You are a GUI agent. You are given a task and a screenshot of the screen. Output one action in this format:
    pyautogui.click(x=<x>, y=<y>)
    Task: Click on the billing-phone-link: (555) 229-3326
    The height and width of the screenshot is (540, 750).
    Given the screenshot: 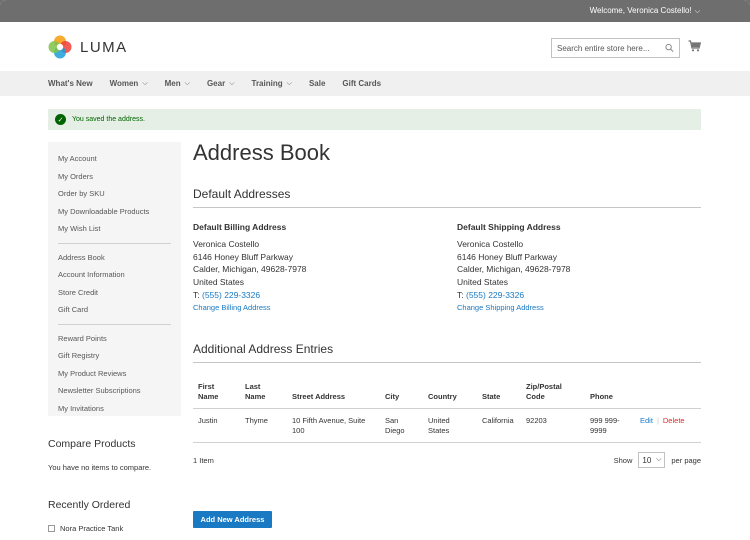 What is the action you would take?
    pyautogui.click(x=231, y=295)
    